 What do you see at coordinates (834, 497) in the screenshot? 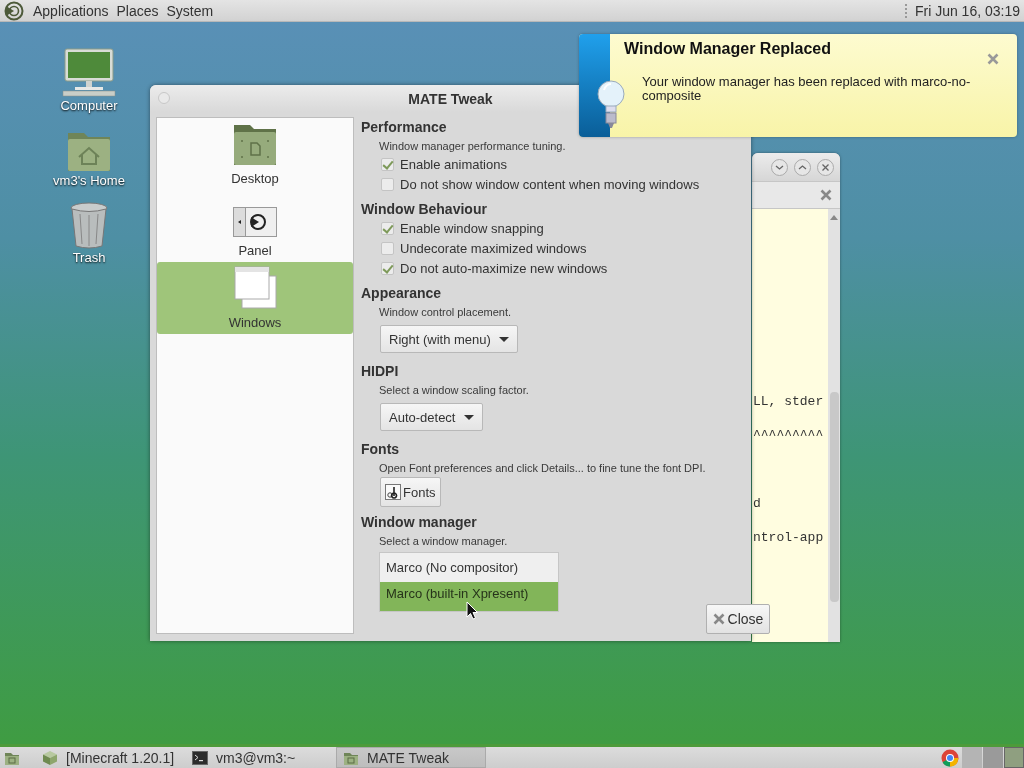
I see `scroll-thumb` at bounding box center [834, 497].